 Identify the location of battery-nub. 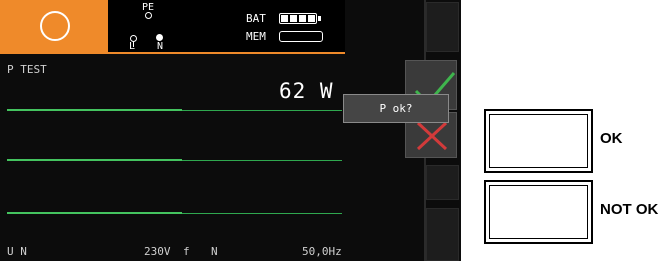
(319, 18).